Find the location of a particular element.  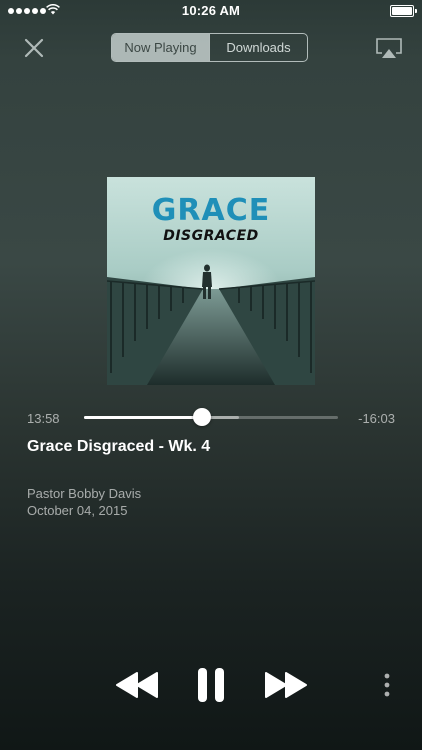

view-segmented-control: Now Playing Downloads is located at coordinates (209, 47).